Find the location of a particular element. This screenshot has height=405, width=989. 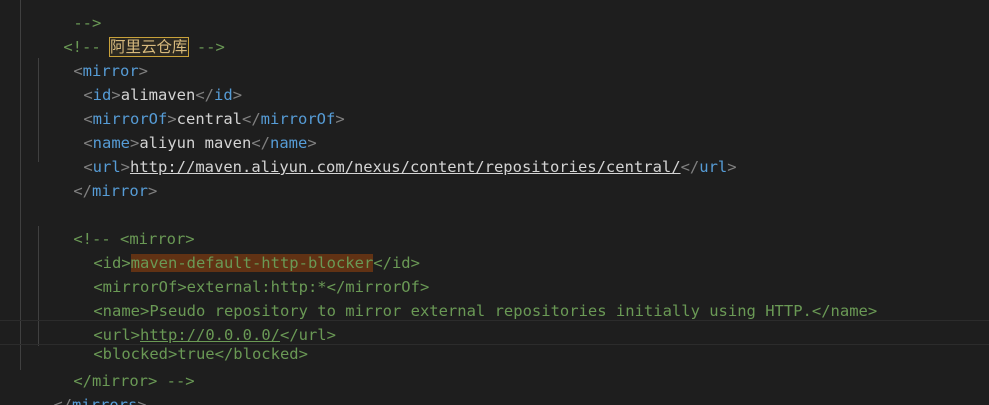

code-line: <mirror> is located at coordinates (111, 71).